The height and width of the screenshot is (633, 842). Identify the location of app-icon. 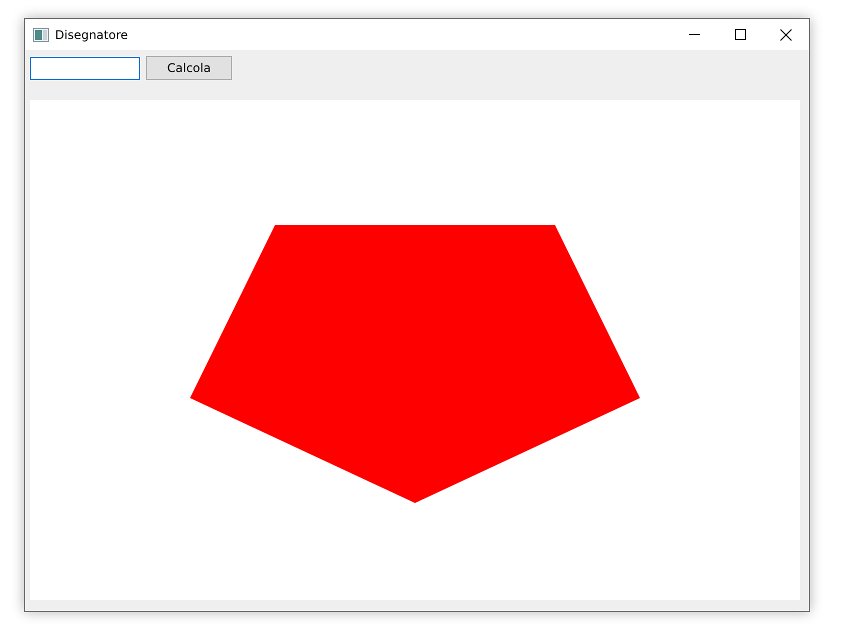
(41, 35).